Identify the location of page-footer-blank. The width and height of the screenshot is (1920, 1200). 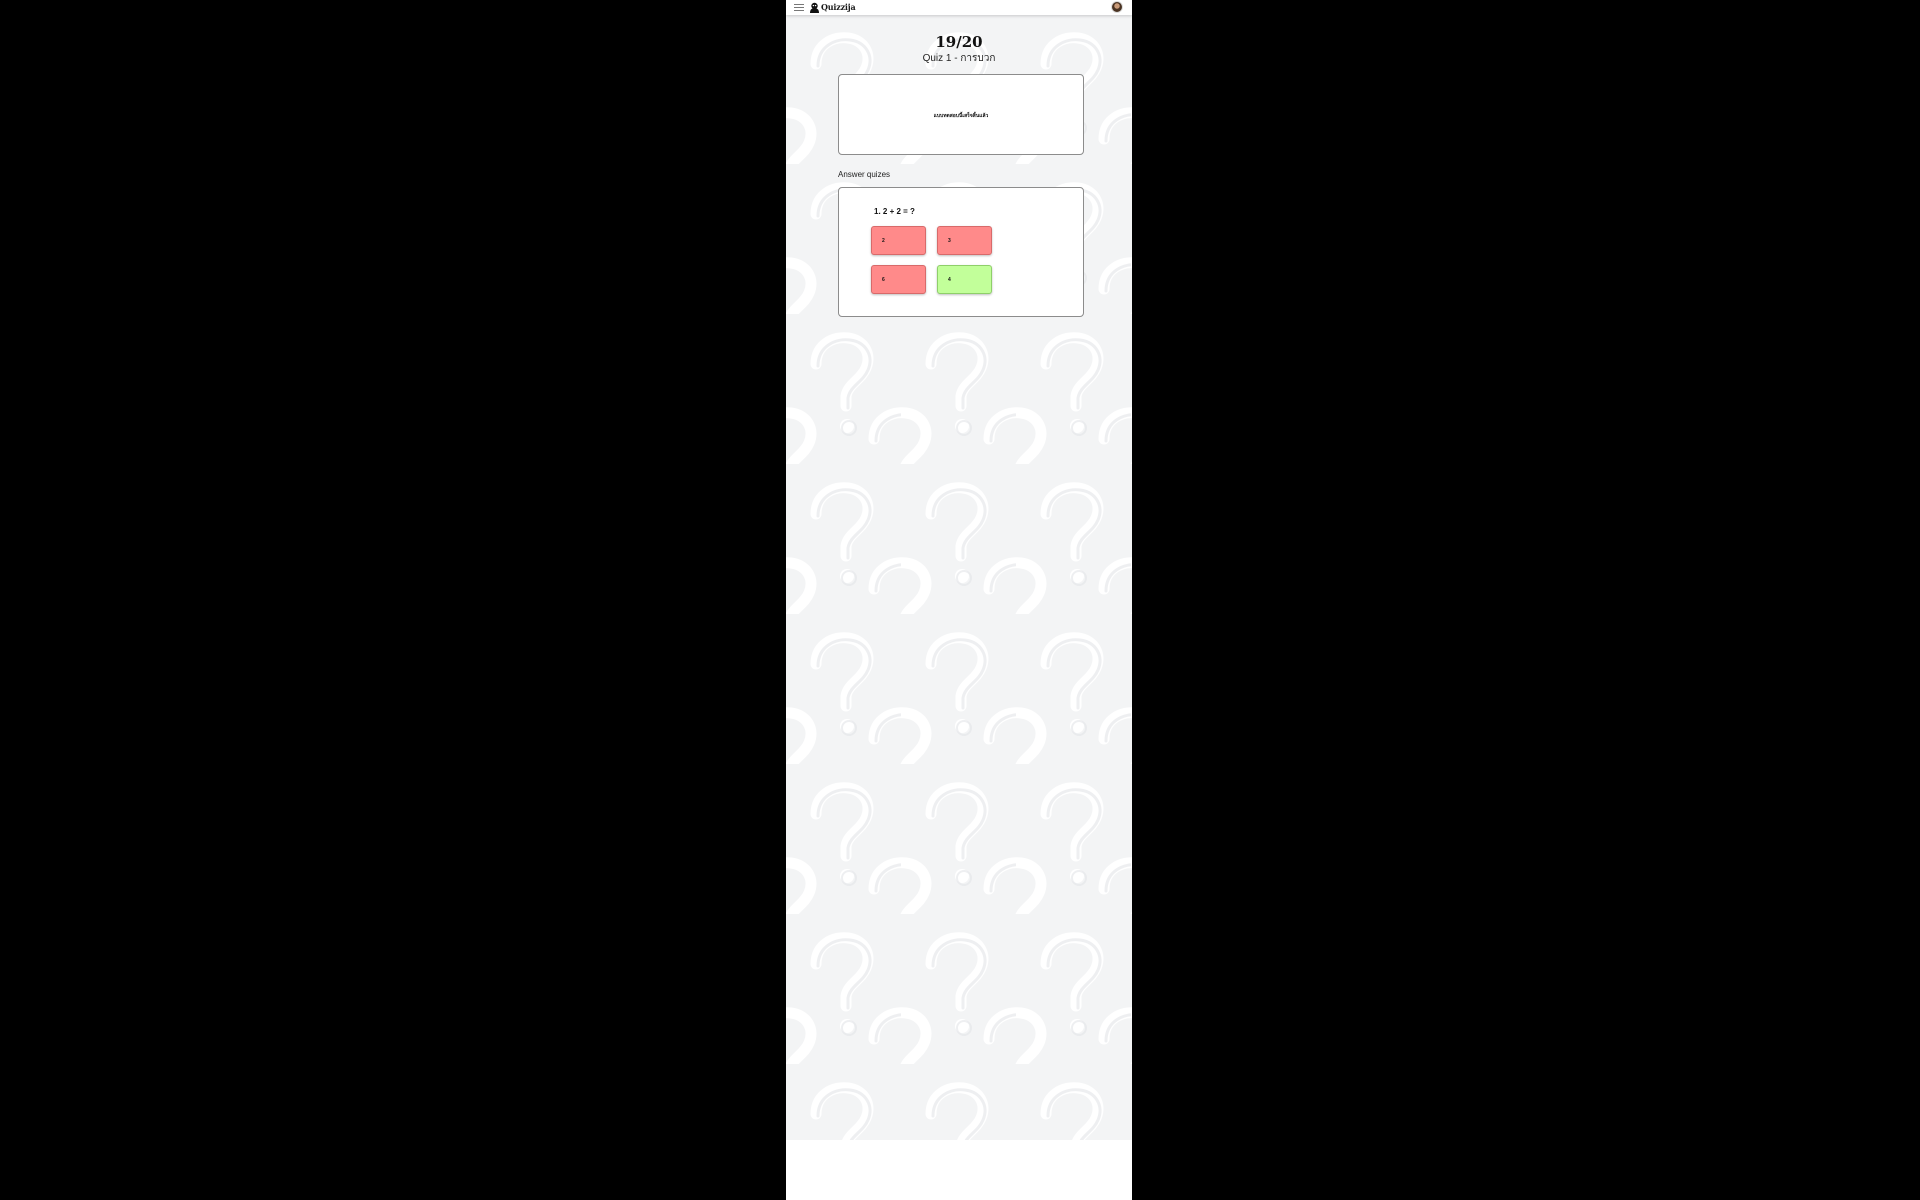
(959, 1170).